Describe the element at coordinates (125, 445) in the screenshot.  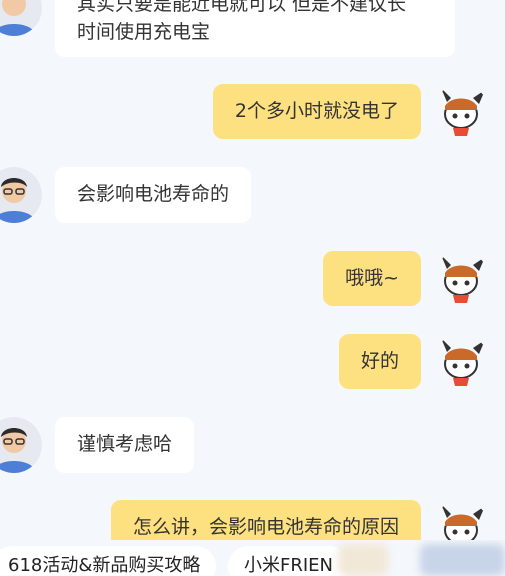
I see `message-bubble-agent: 谨慎考虑哈` at that location.